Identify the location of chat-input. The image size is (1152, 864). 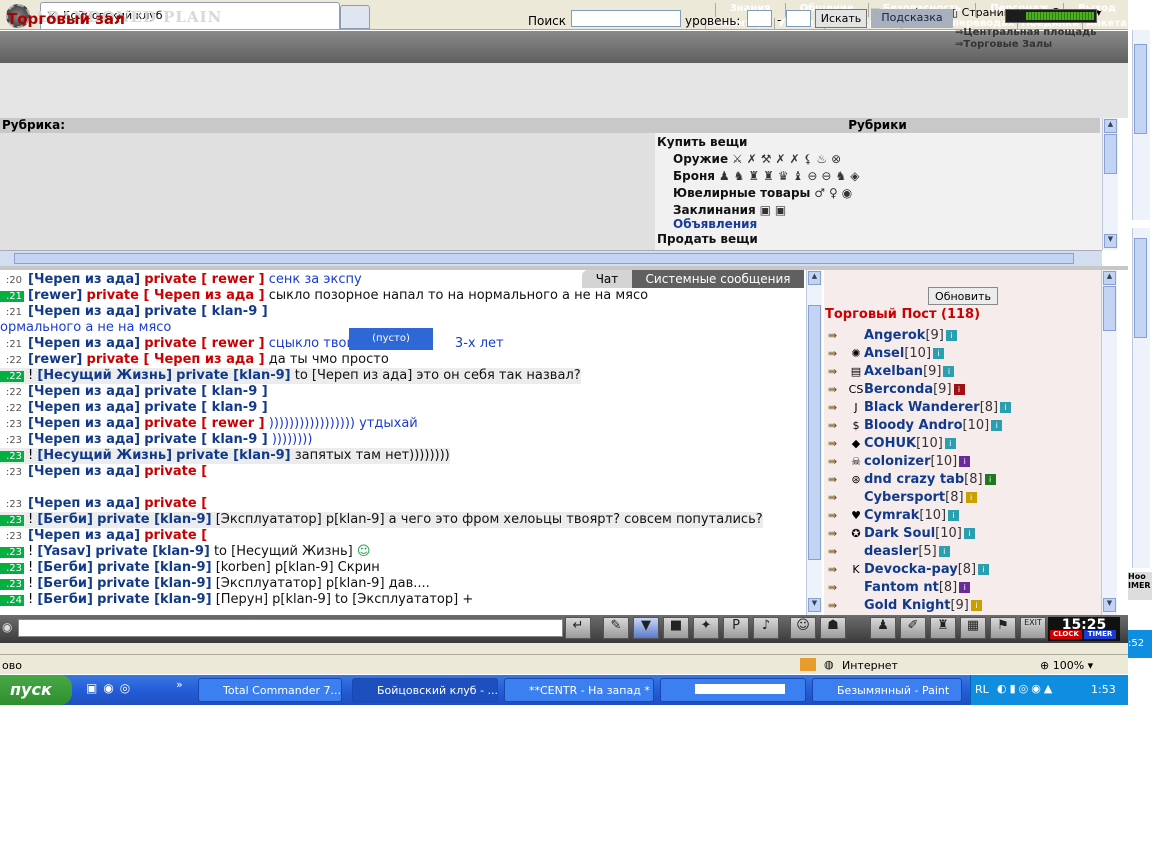
(290, 628).